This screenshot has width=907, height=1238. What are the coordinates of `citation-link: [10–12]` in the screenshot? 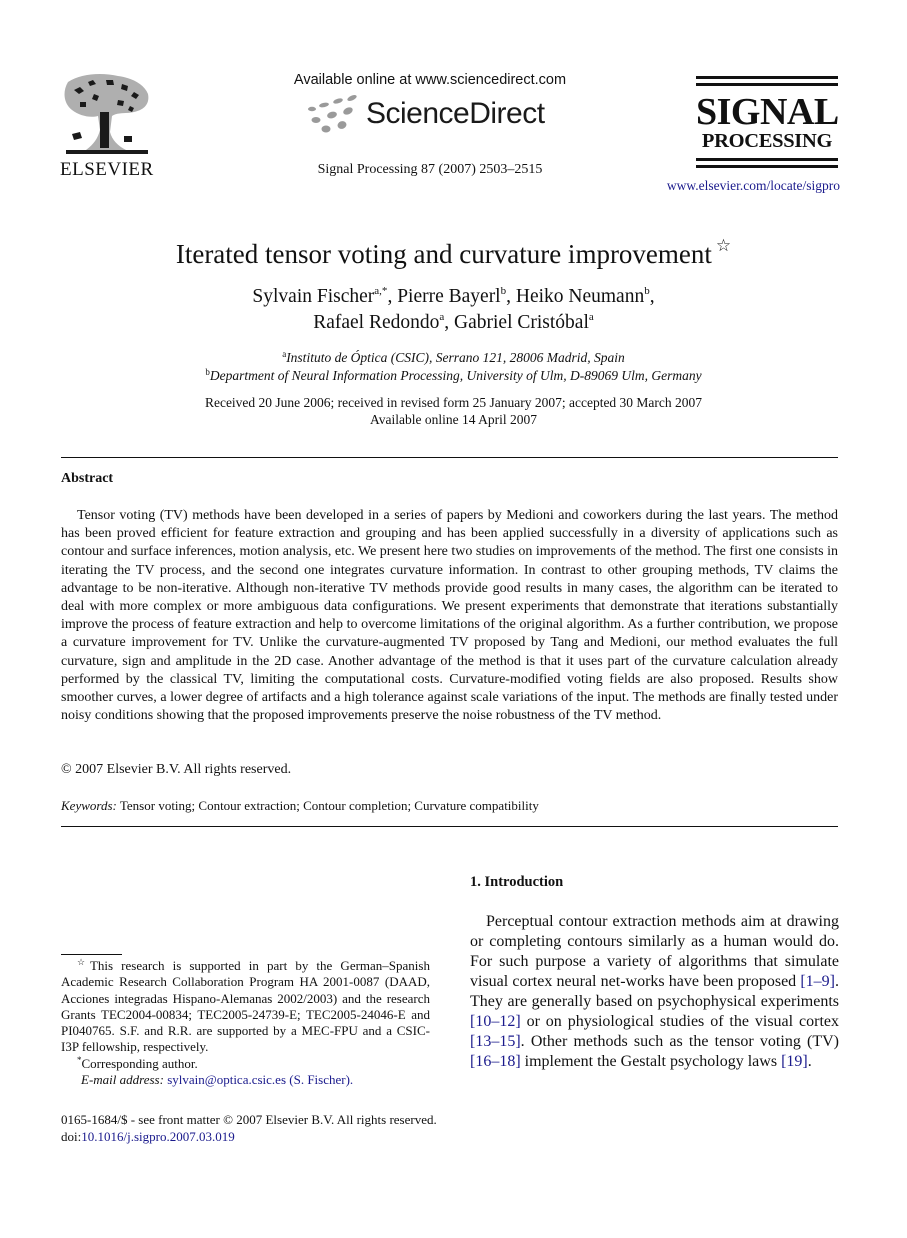 It's located at (495, 1021).